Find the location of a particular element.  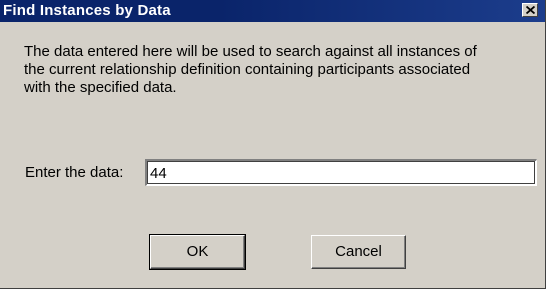

ok-button: OK is located at coordinates (197, 252).